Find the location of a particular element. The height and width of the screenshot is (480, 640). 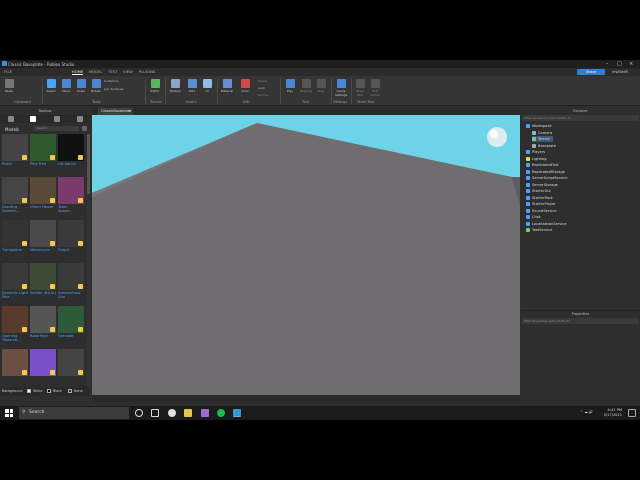

explorer-node: LocalizationService is located at coordinates (546, 224).